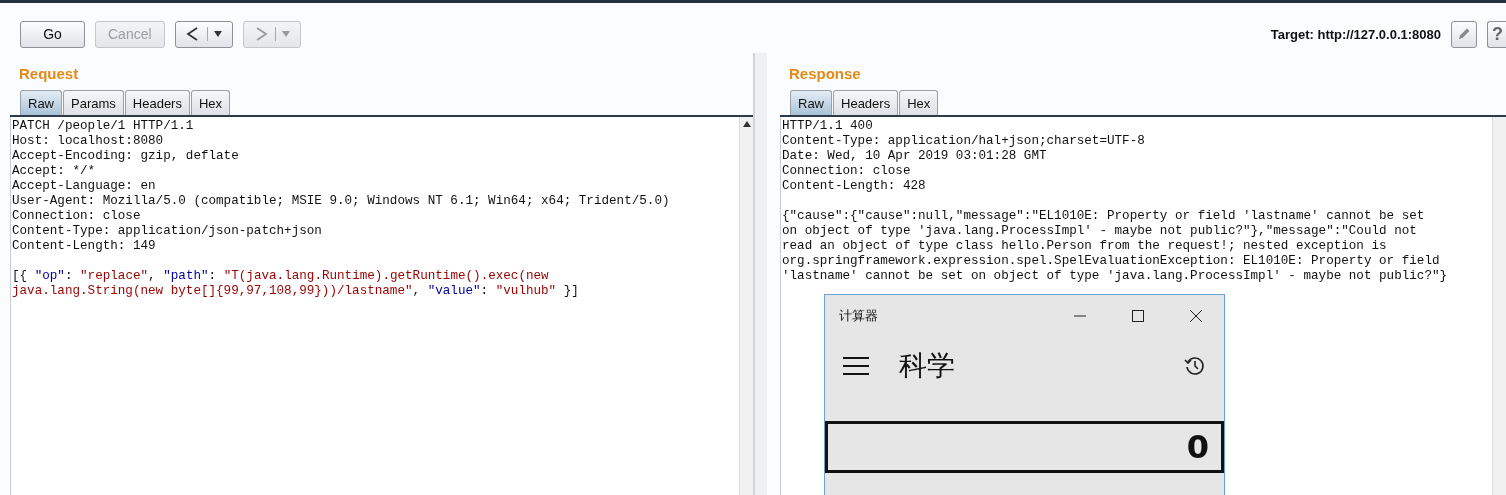 The height and width of the screenshot is (495, 1506). Describe the element at coordinates (570, 291) in the screenshot. I see `code-token: }]` at that location.